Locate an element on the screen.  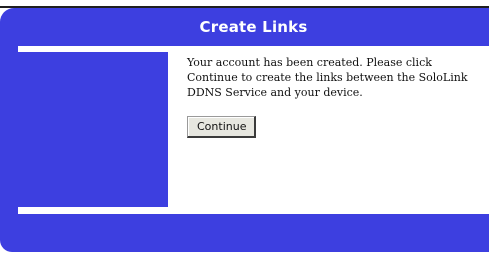
top-border-rule is located at coordinates (244, 4).